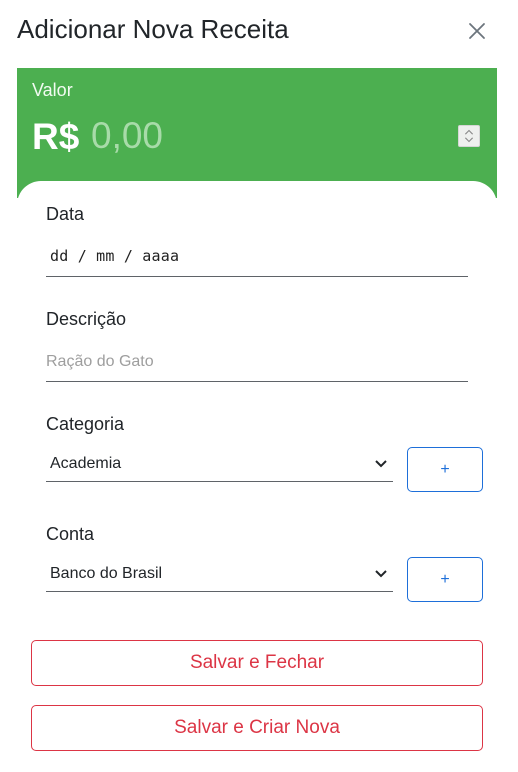 The width and height of the screenshot is (518, 772). What do you see at coordinates (65, 214) in the screenshot?
I see `date-label: Data` at bounding box center [65, 214].